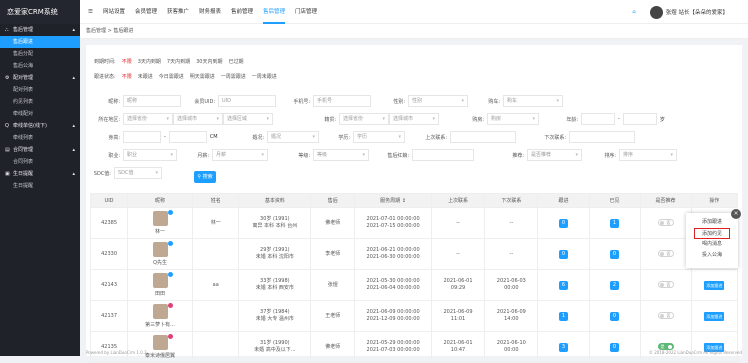 This screenshot has height=363, width=748. Describe the element at coordinates (306, 12) in the screenshot. I see `tab-menu: 门店管理` at that location.